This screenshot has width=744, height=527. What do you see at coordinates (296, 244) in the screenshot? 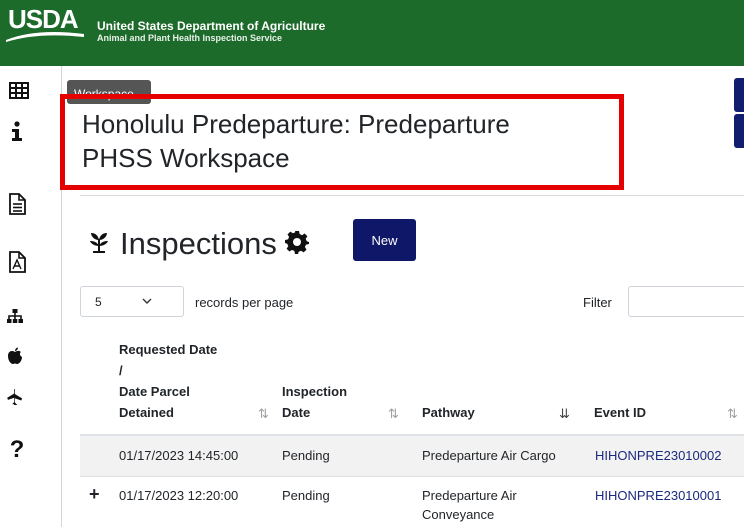
I see `gear-icon` at bounding box center [296, 244].